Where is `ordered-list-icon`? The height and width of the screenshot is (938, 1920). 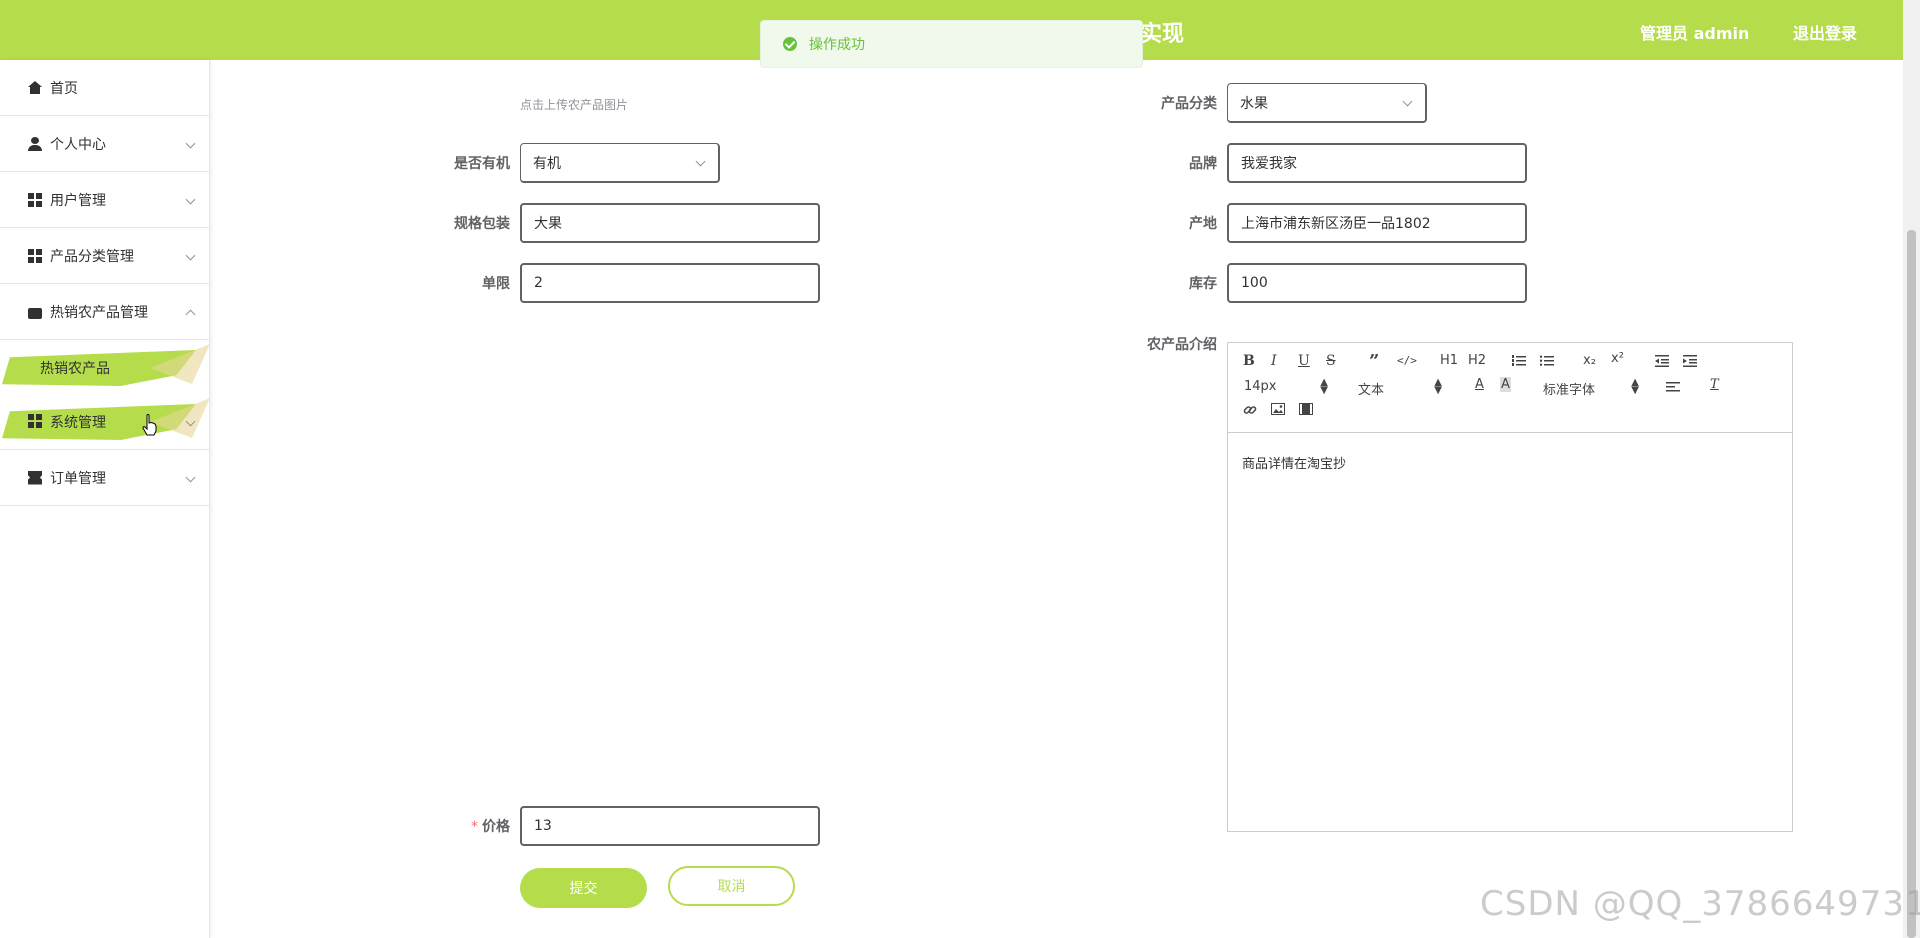 ordered-list-icon is located at coordinates (1519, 361).